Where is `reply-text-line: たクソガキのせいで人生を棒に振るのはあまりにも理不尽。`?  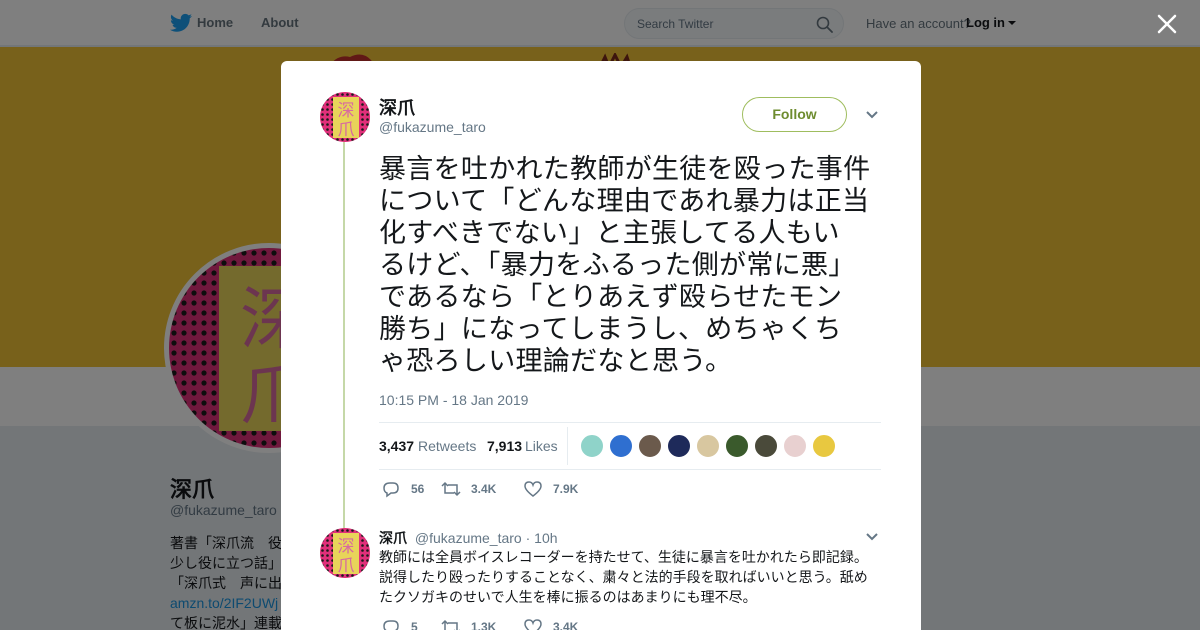 reply-text-line: たクソガキのせいで人生を棒に振るのはあまりにも理不尽。 is located at coordinates (568, 597).